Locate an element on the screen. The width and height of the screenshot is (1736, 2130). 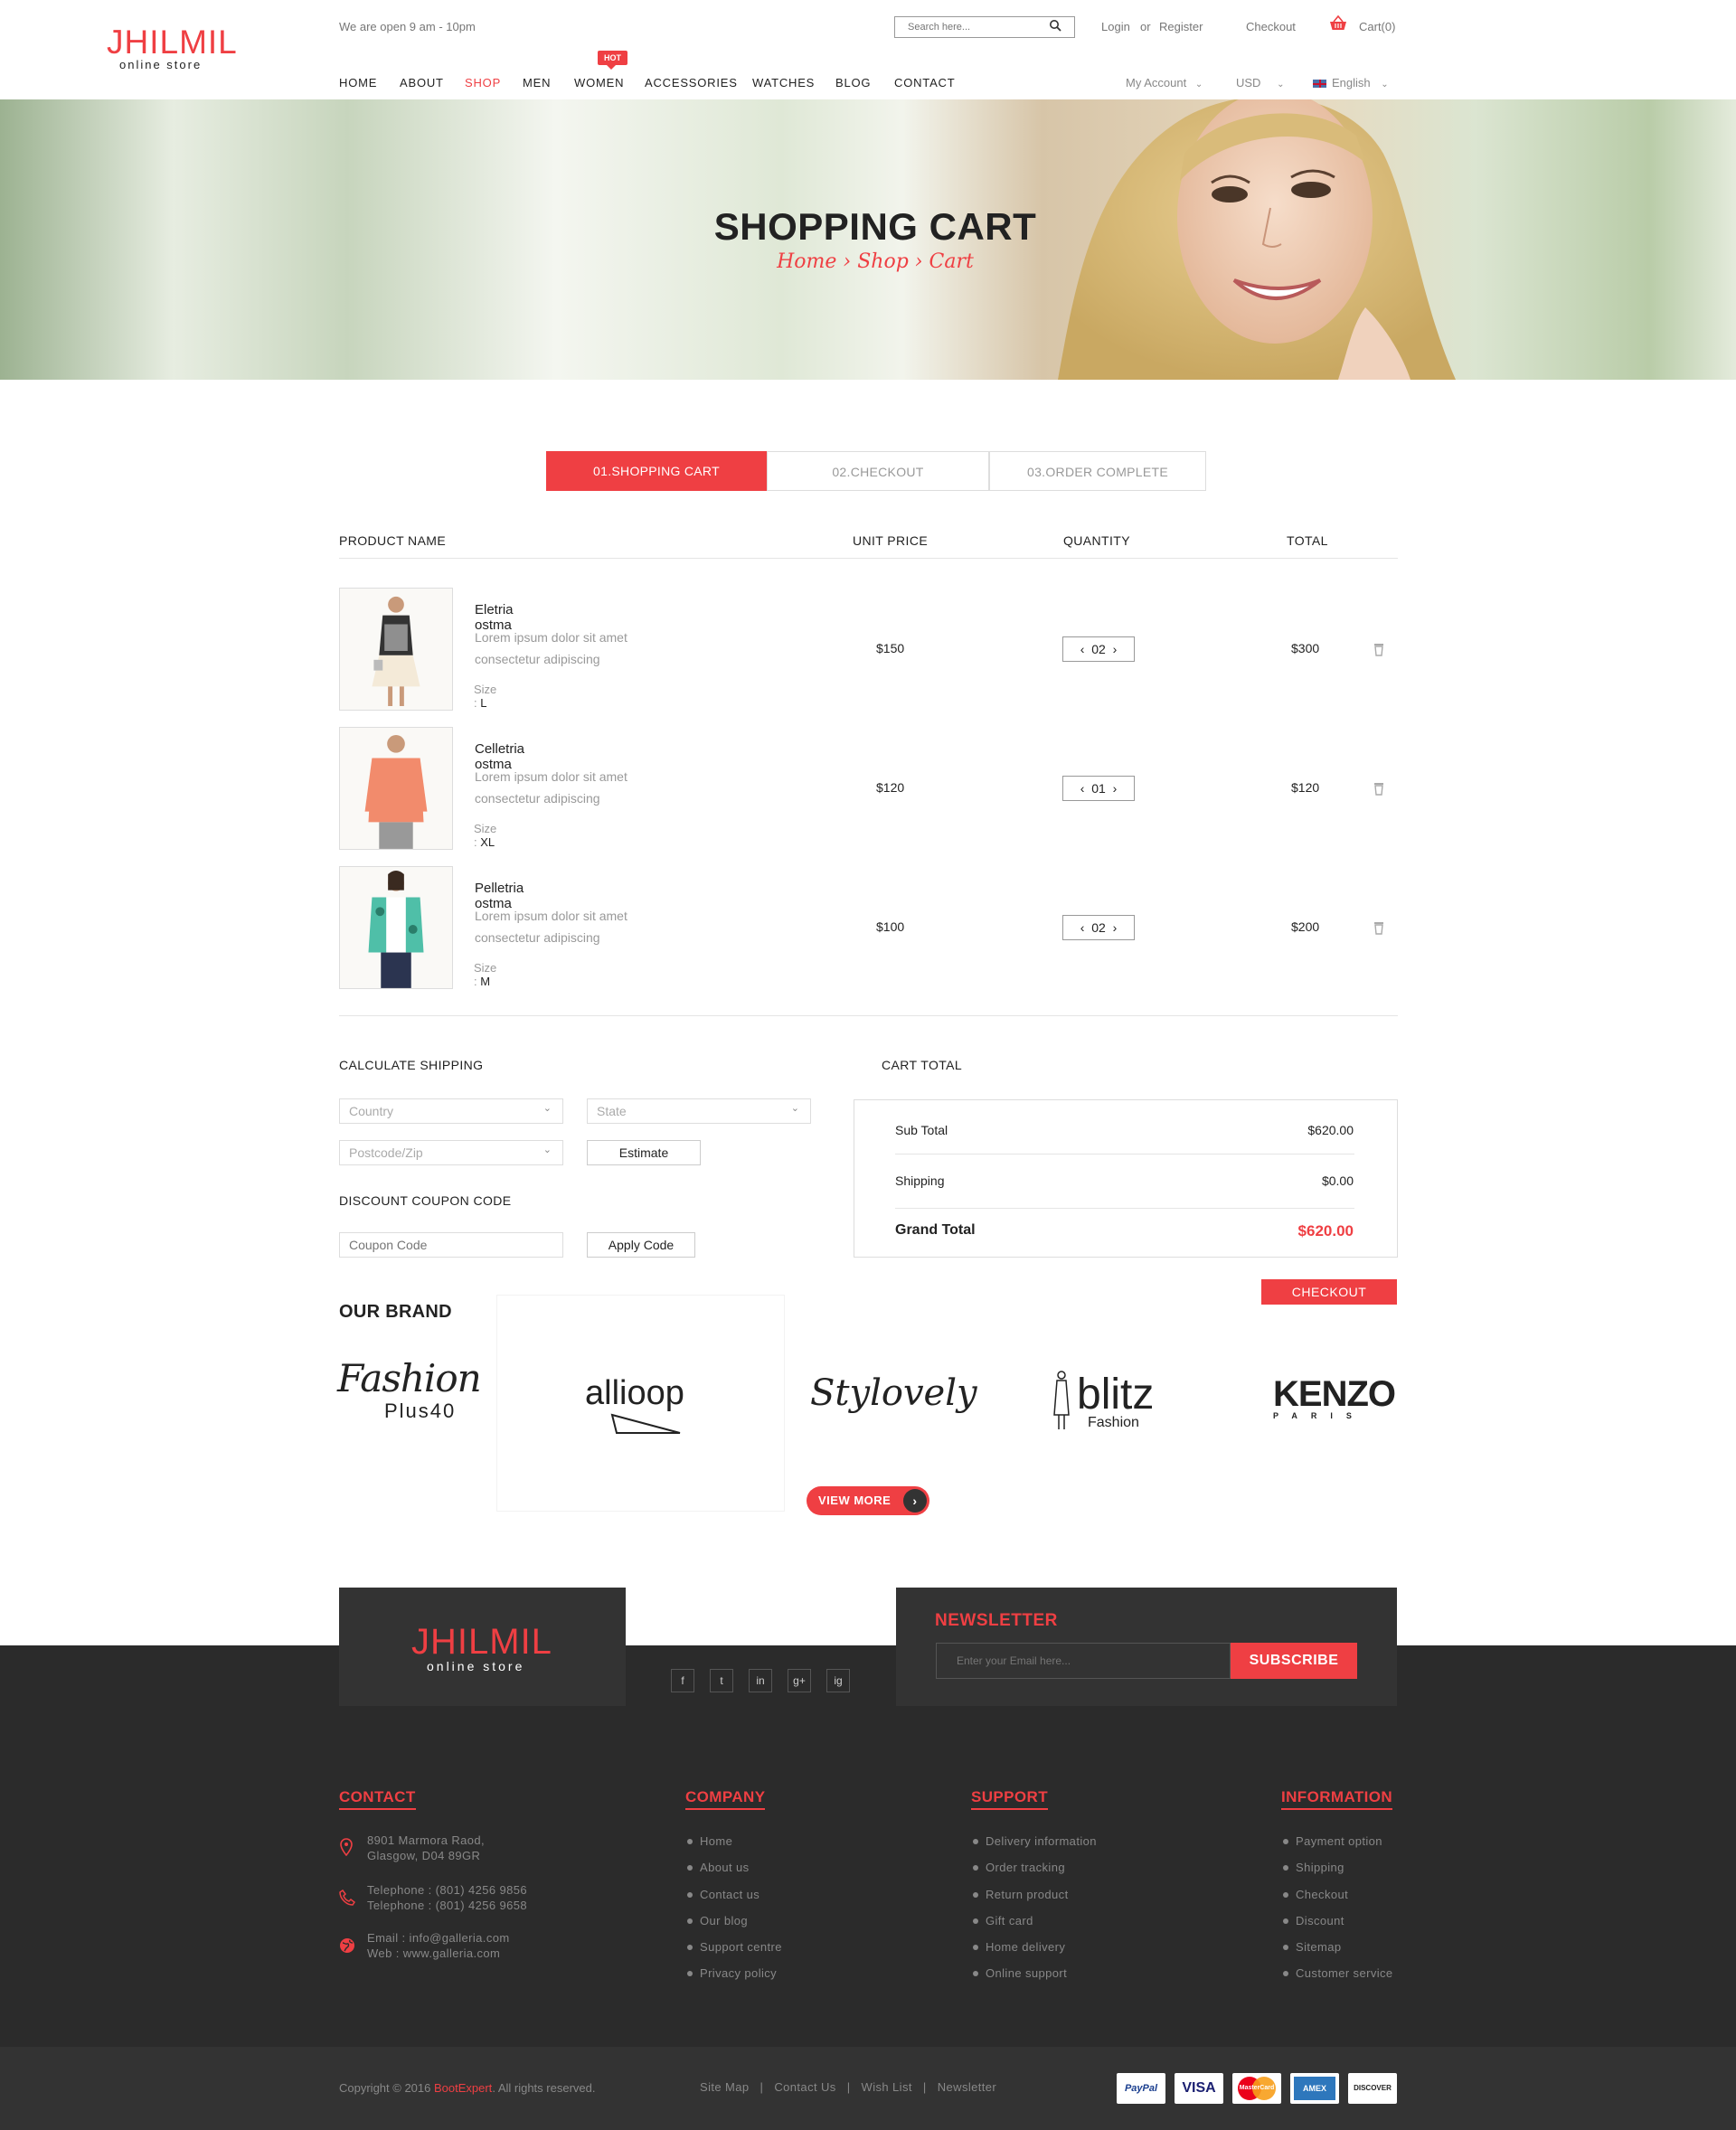
step-order-complete: 03.ORDER COMPLETE is located at coordinates (1097, 471).